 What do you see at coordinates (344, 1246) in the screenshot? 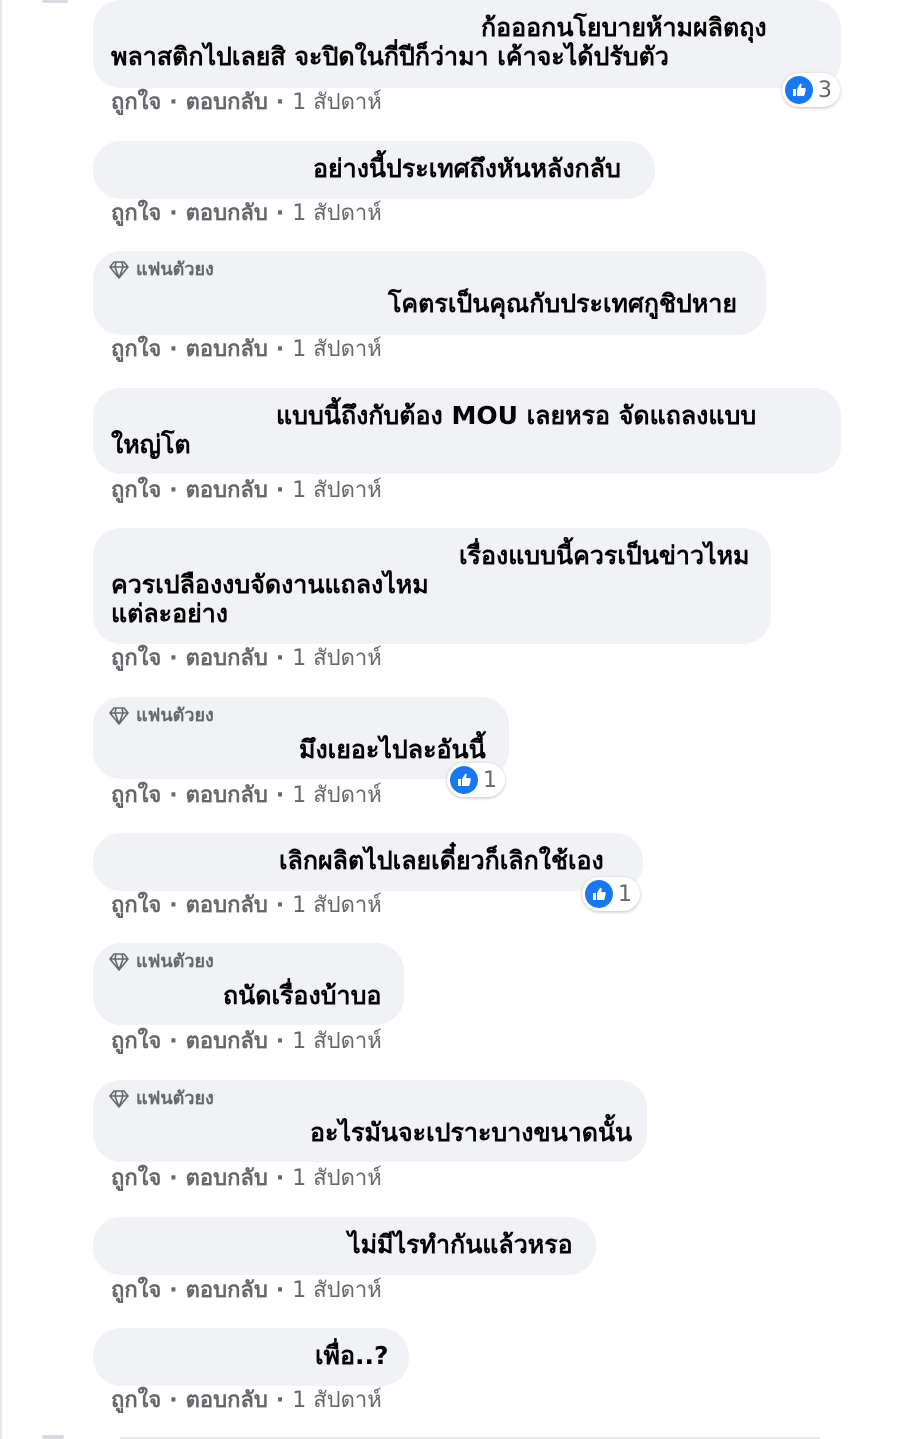
I see `comment-bubble: ไม่มีไรทำกันแล้วหรอ` at bounding box center [344, 1246].